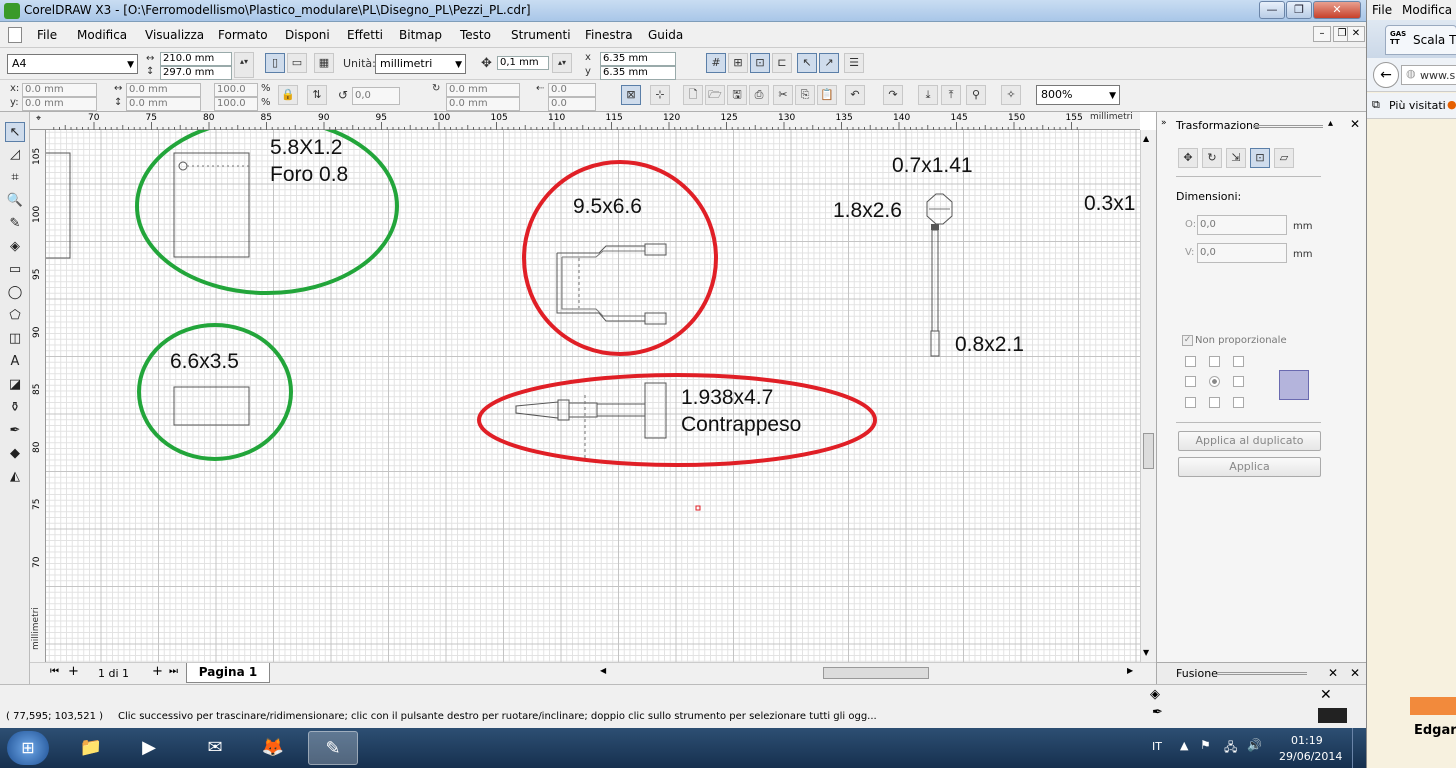  I want to click on menu-modifica: Modifica, so click(102, 35).